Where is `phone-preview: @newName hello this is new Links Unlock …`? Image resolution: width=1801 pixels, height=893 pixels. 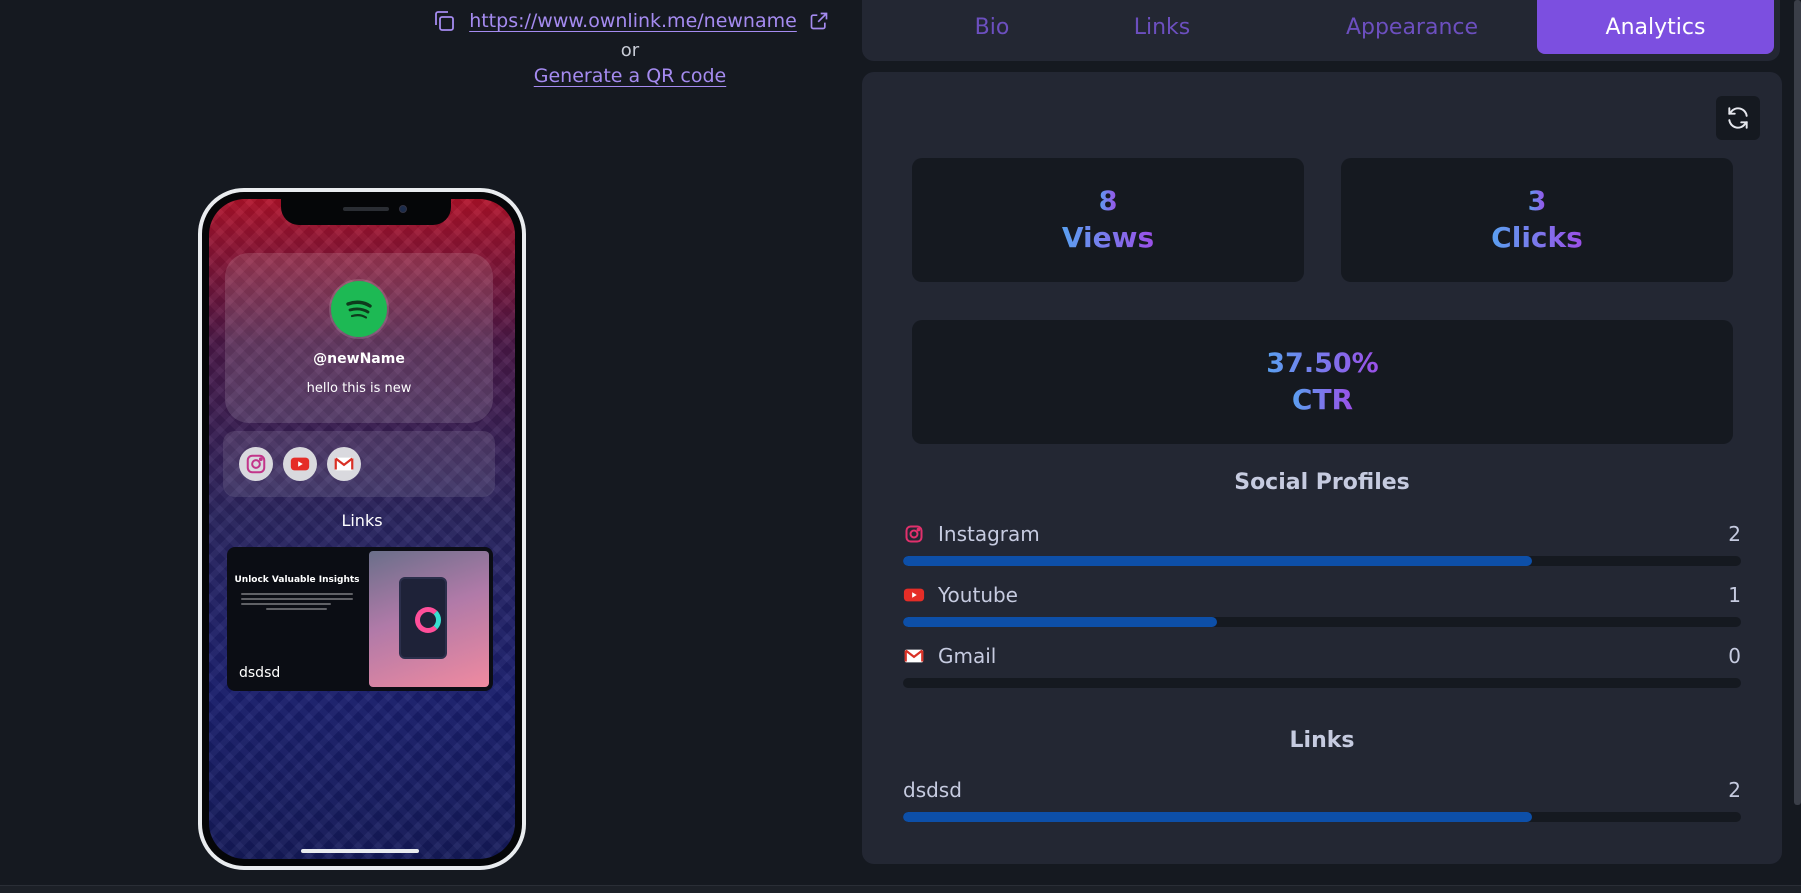
phone-preview: @newName hello this is new Links Unlock … is located at coordinates (362, 529).